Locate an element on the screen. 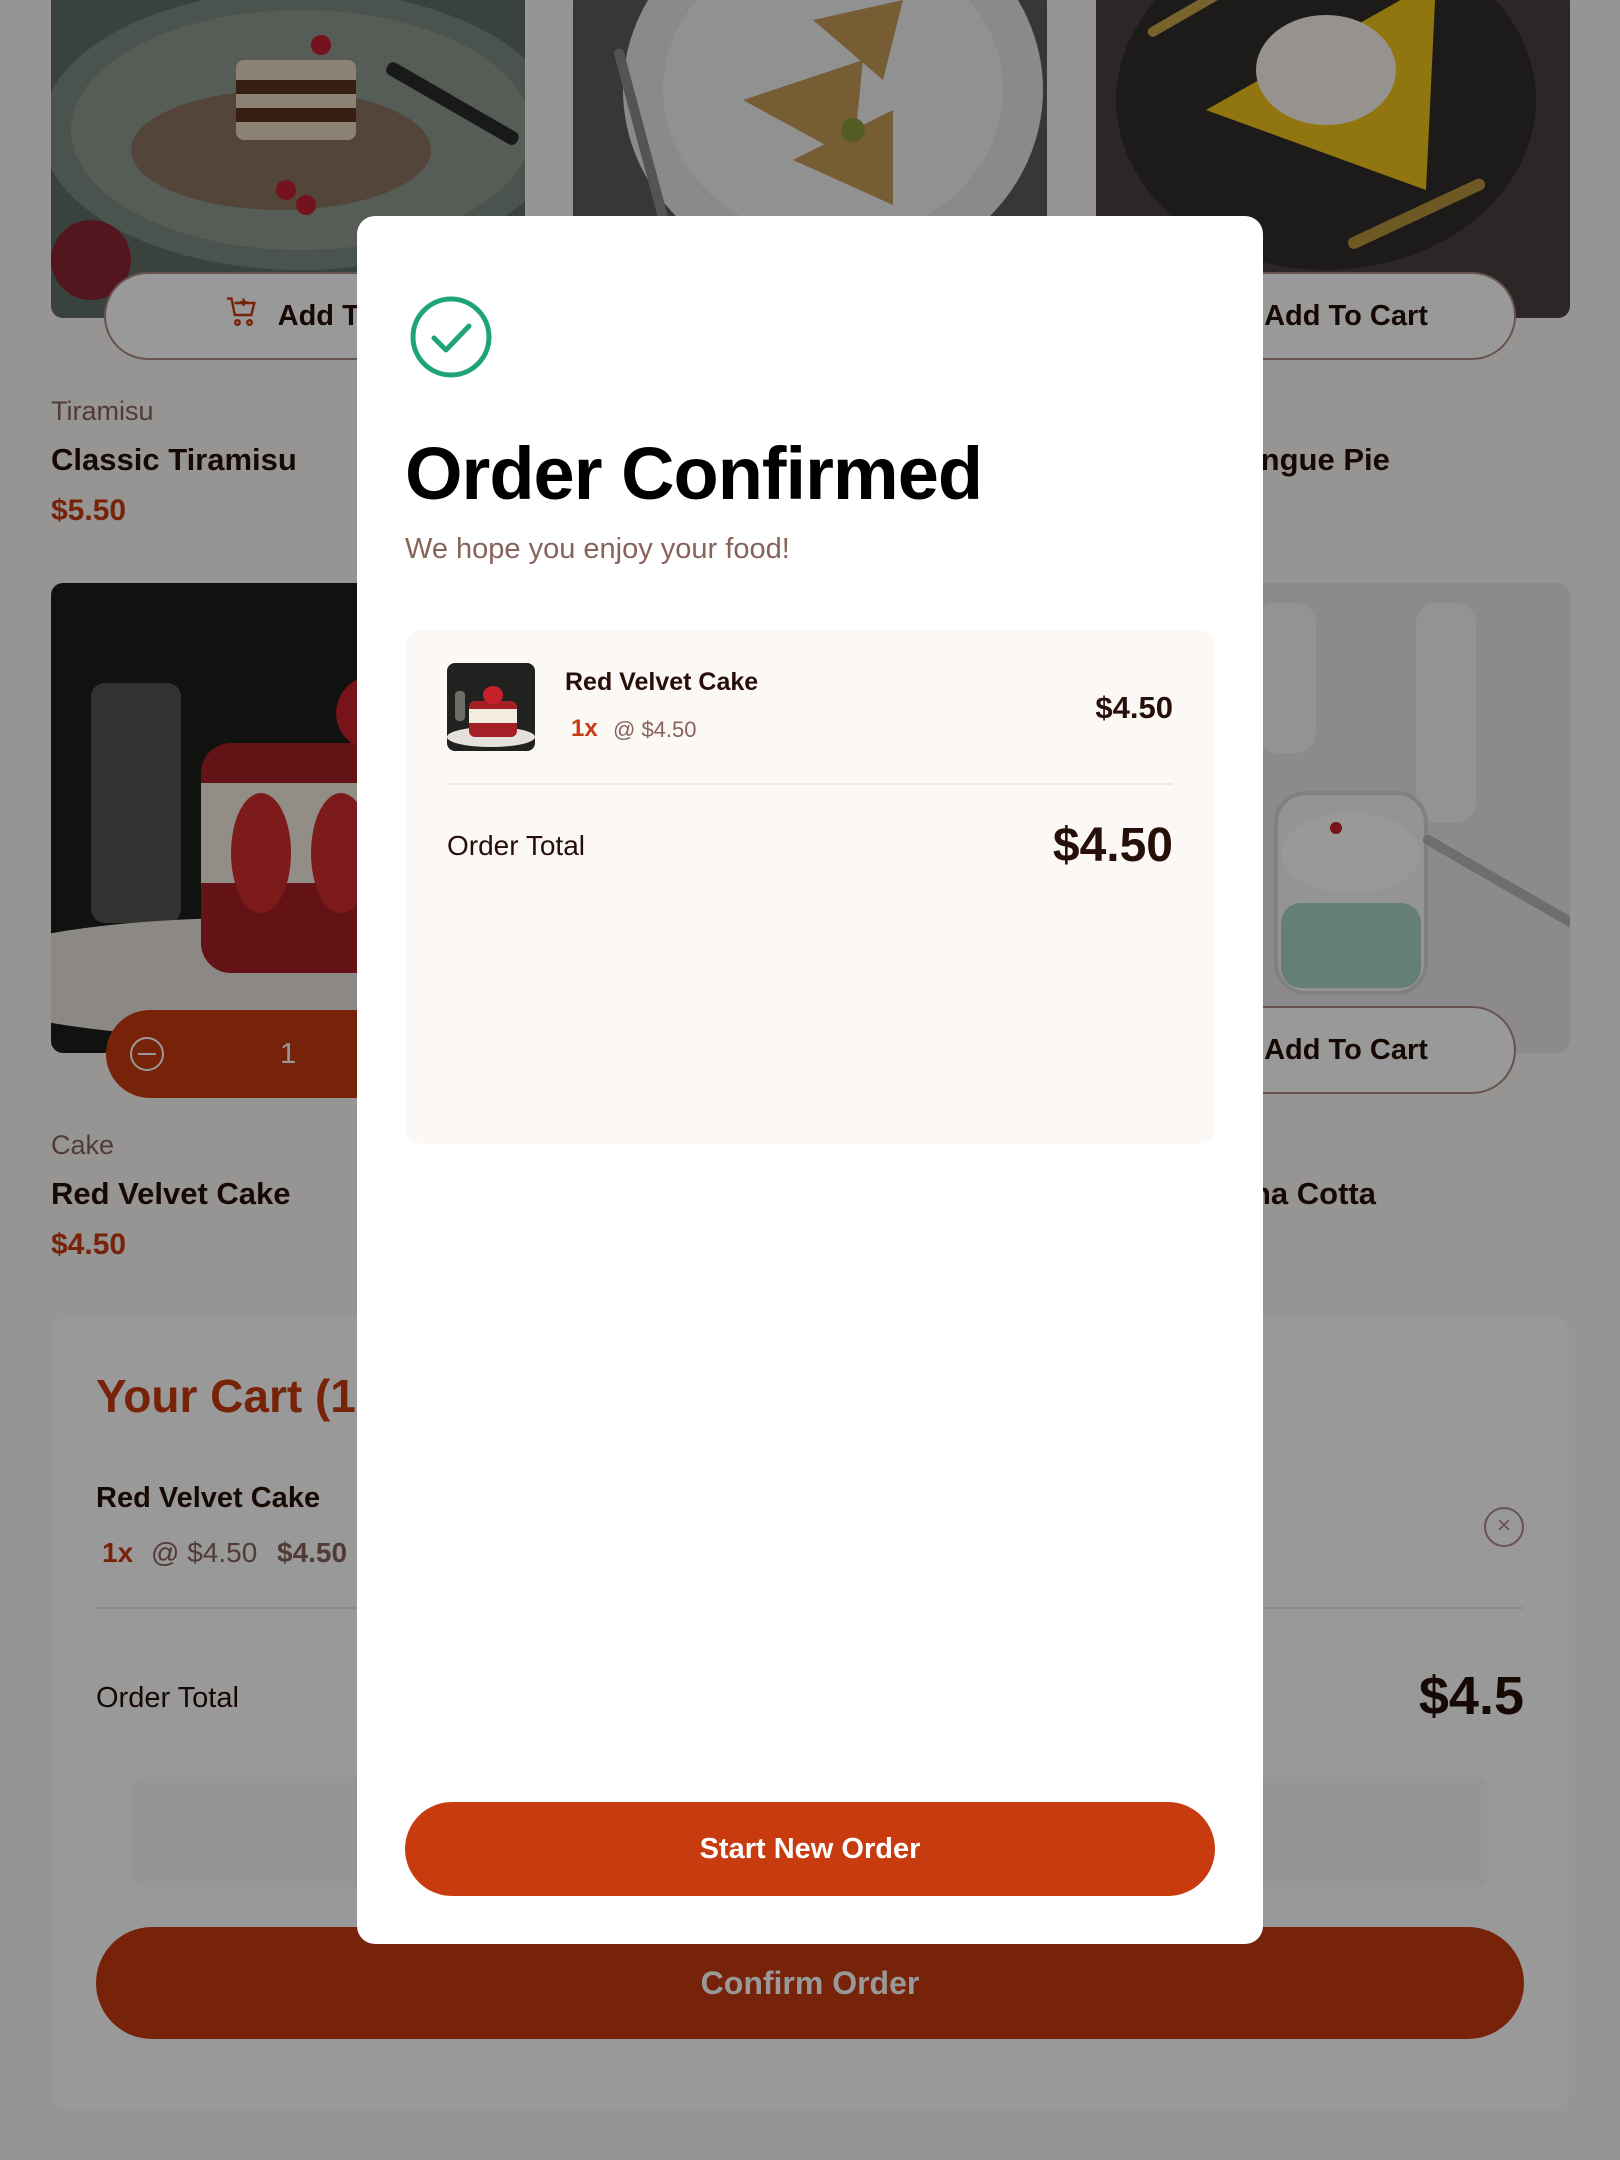 This screenshot has height=2160, width=1620. order-total-value: $4.50 is located at coordinates (1112, 845).